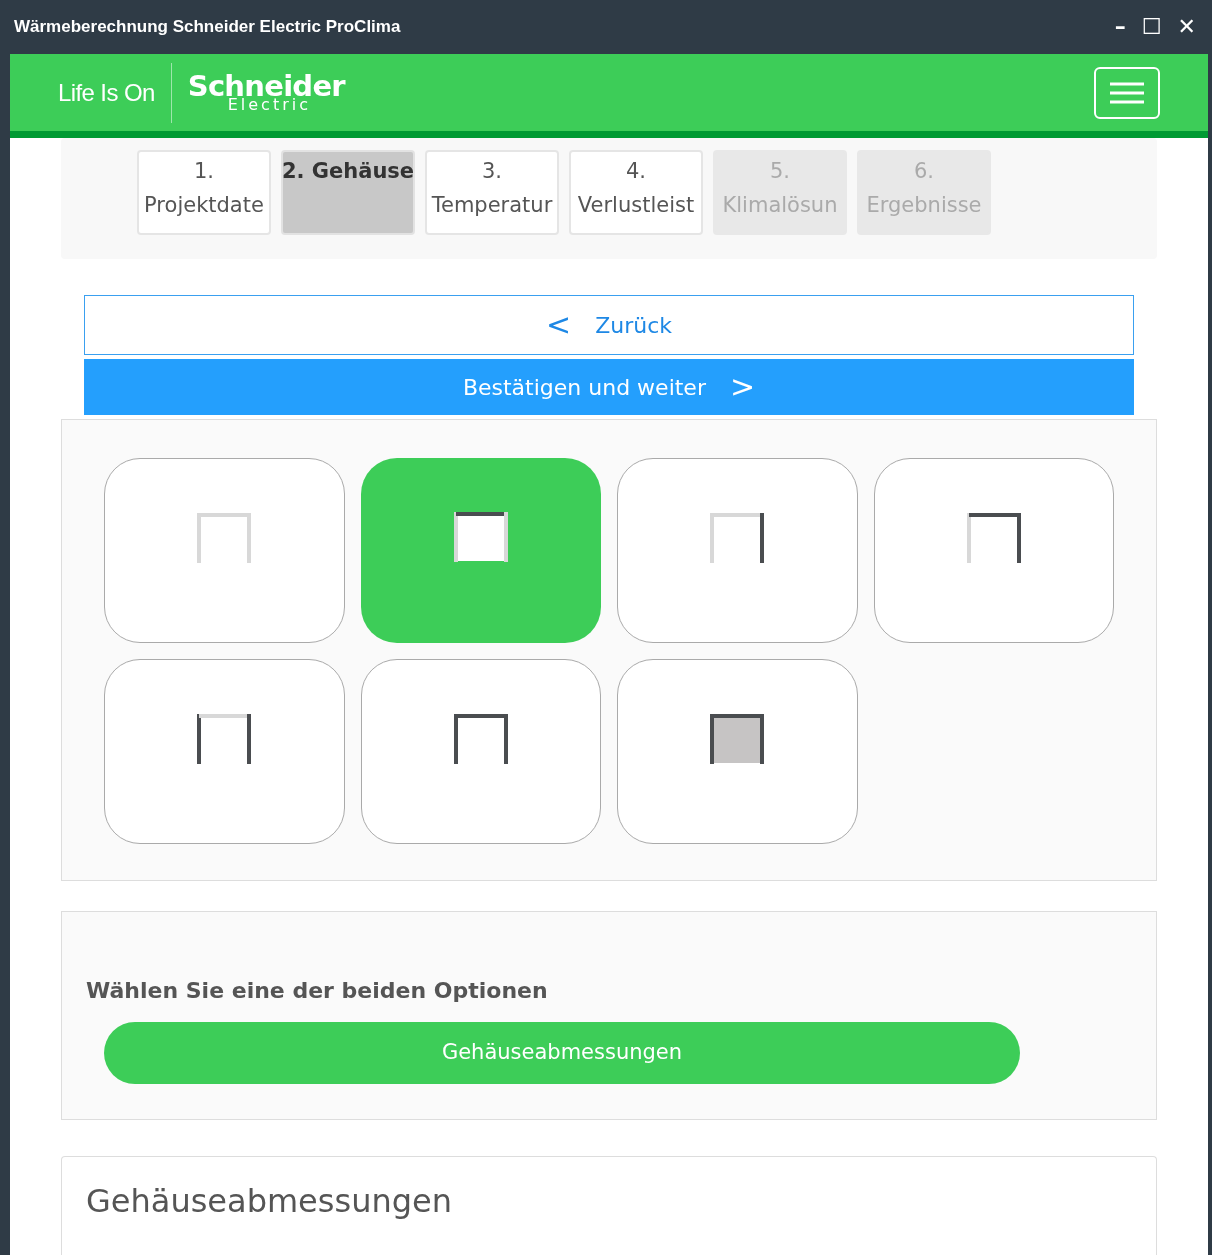  What do you see at coordinates (269, 1201) in the screenshot?
I see `section-title: Gehäuseabmessungen` at bounding box center [269, 1201].